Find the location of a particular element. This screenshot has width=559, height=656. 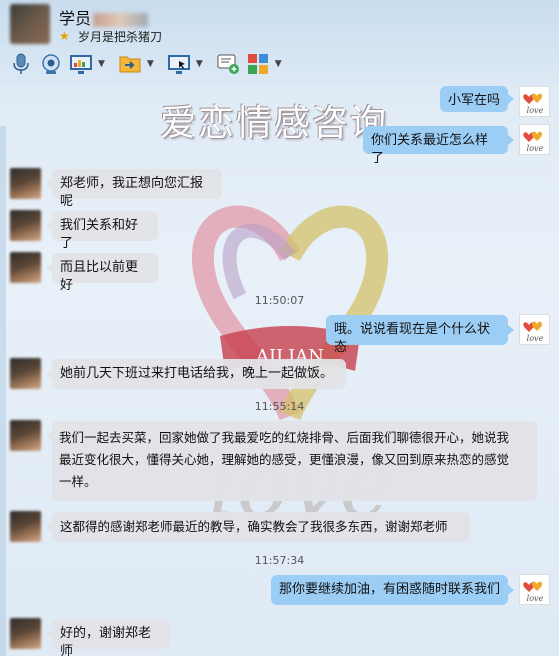

message-bubble-incoming: 而且比以前更好 is located at coordinates (105, 273).